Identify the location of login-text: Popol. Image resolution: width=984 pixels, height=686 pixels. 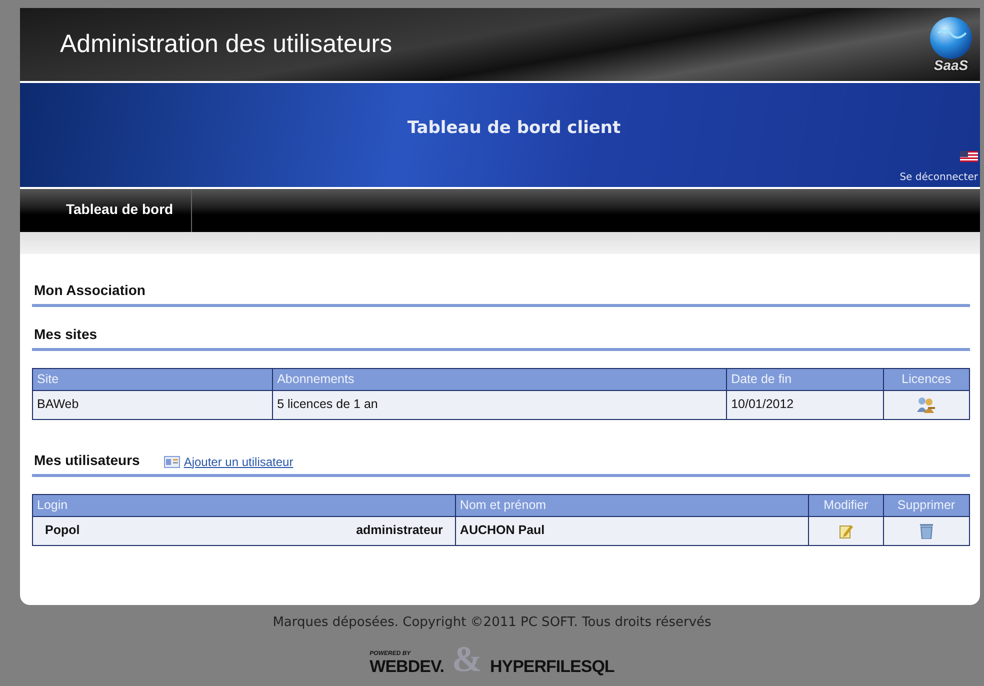
(62, 531).